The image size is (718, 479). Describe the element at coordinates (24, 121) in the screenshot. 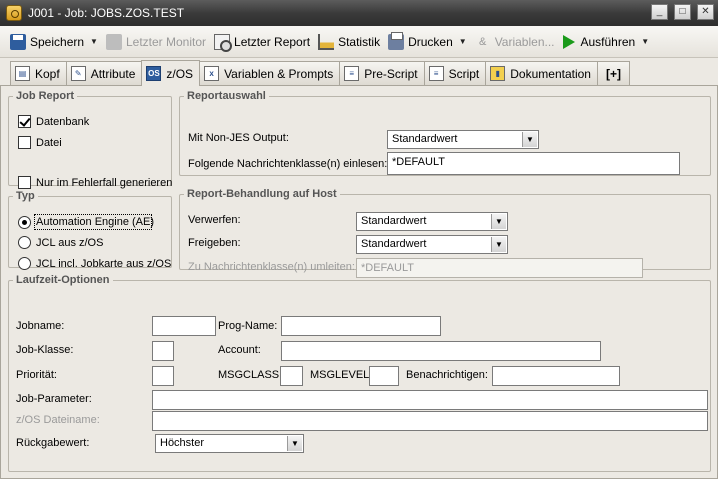

I see `database-checkbox` at that location.